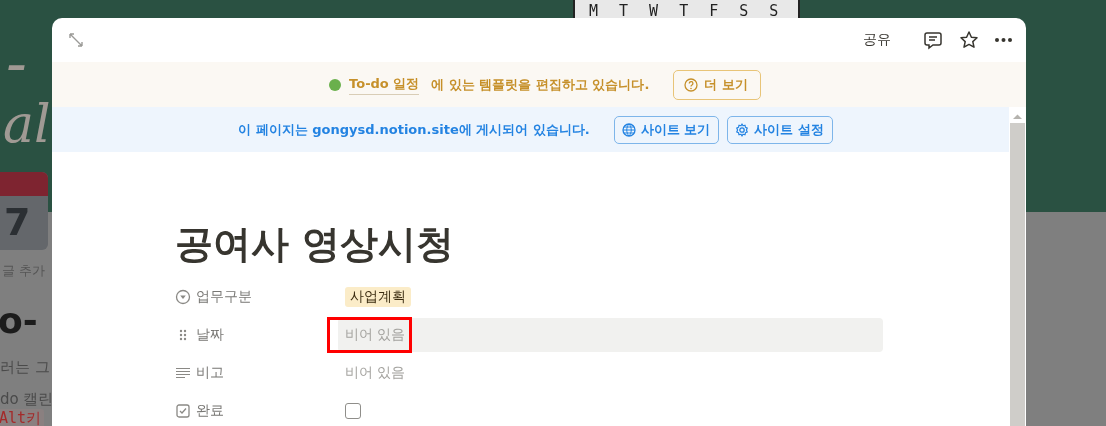  I want to click on share-button: 공유, so click(877, 40).